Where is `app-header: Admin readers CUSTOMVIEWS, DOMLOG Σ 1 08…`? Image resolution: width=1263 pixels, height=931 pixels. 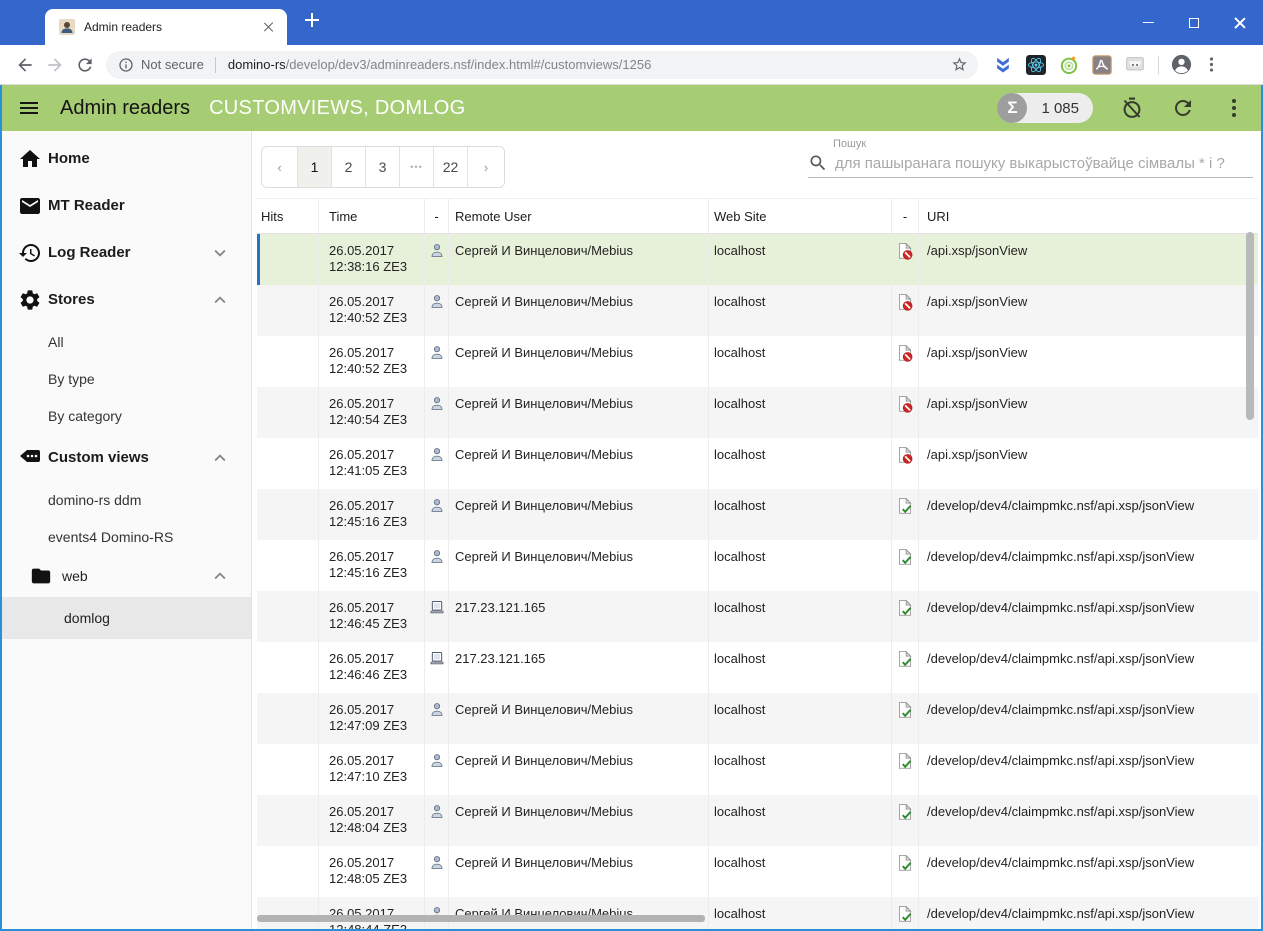 app-header: Admin readers CUSTOMVIEWS, DOMLOG Σ 1 08… is located at coordinates (631, 108).